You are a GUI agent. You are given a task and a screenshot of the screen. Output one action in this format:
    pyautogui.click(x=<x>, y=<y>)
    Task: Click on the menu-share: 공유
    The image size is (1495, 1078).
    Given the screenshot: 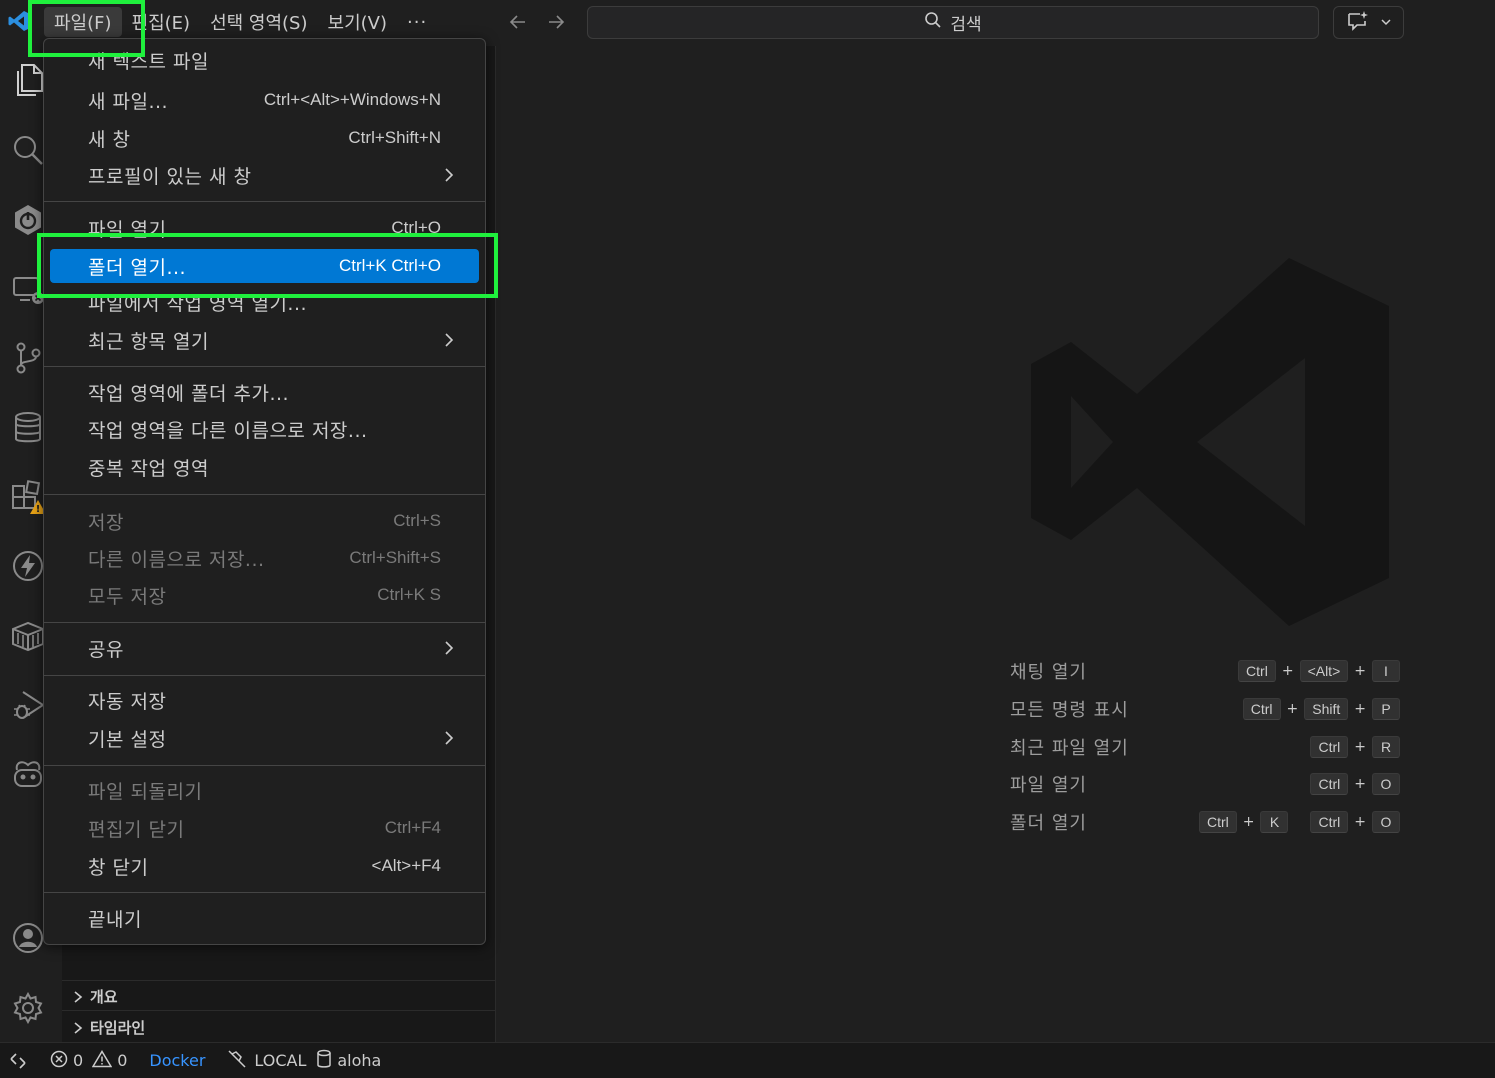 What is the action you would take?
    pyautogui.click(x=264, y=648)
    